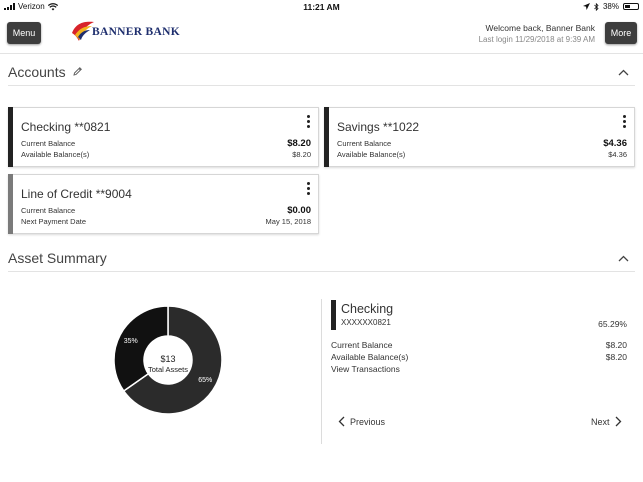 The width and height of the screenshot is (643, 482). Describe the element at coordinates (166, 154) in the screenshot. I see `card-row-available: Available Balance(s) $8.20` at that location.